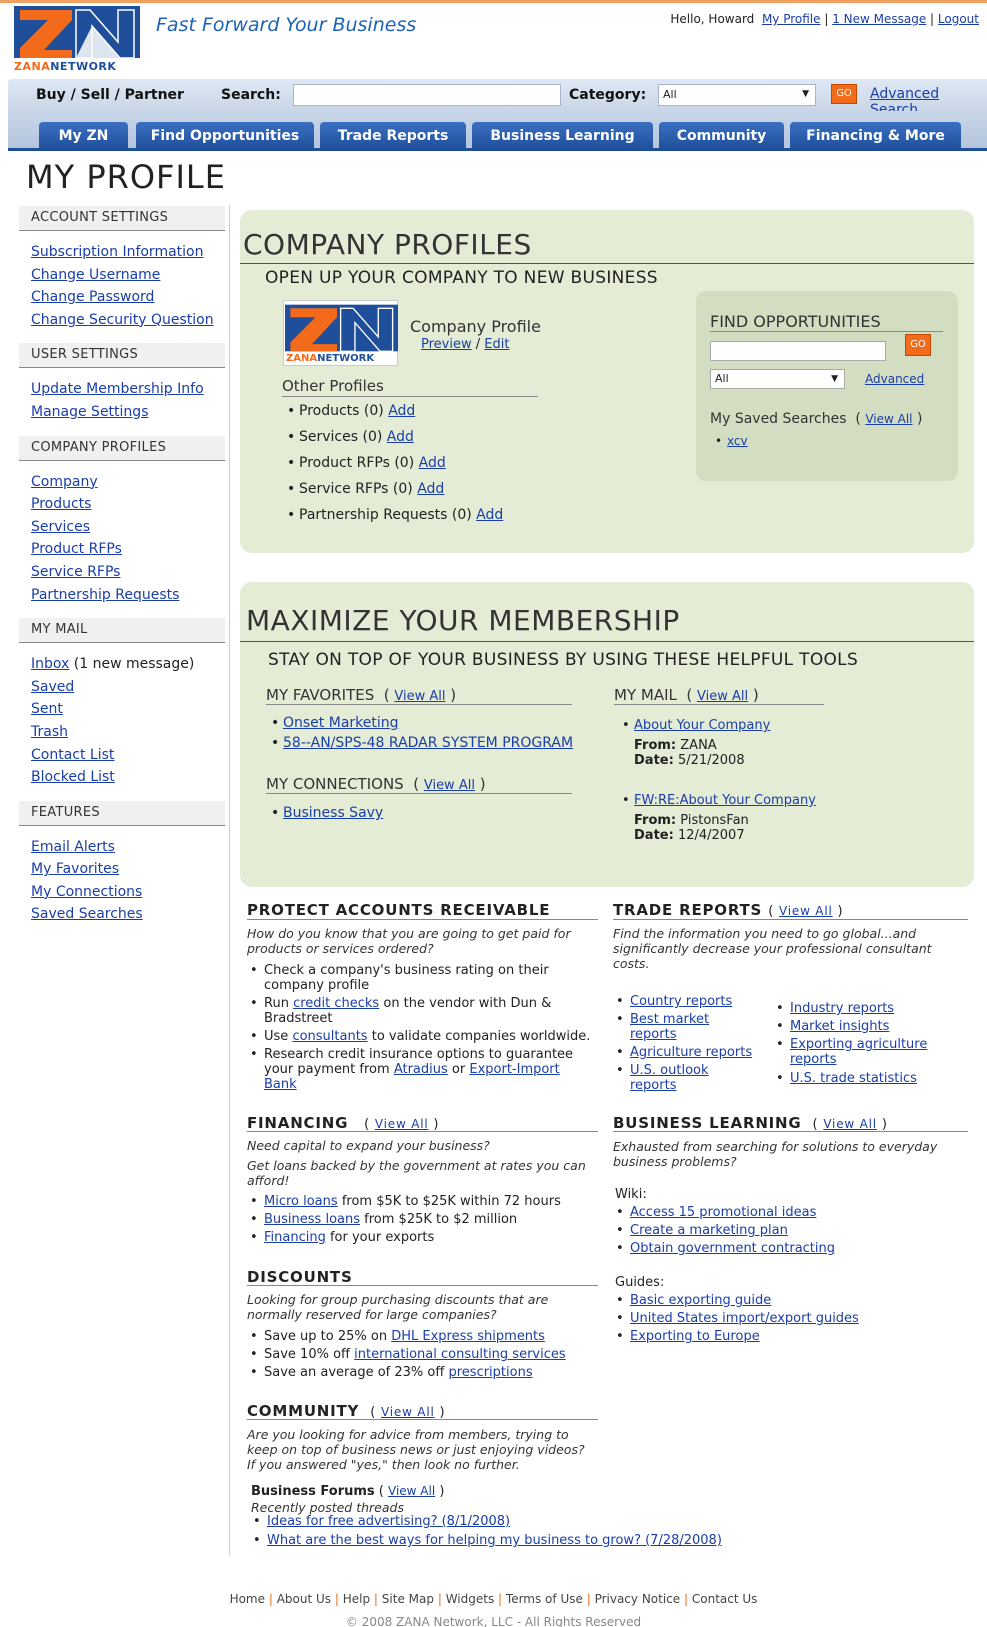 This screenshot has height=1627, width=987. What do you see at coordinates (422, 1419) in the screenshot?
I see `community-rule` at bounding box center [422, 1419].